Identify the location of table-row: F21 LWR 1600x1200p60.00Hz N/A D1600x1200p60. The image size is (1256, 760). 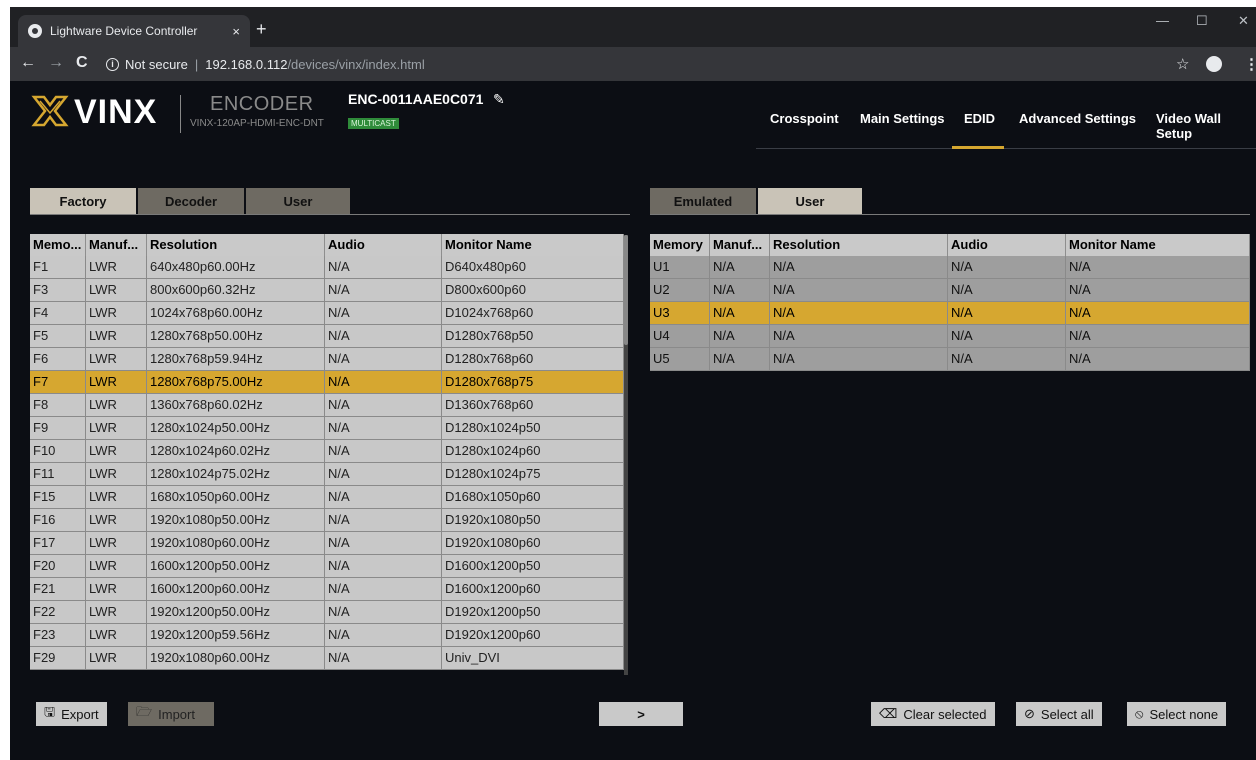
(327, 589).